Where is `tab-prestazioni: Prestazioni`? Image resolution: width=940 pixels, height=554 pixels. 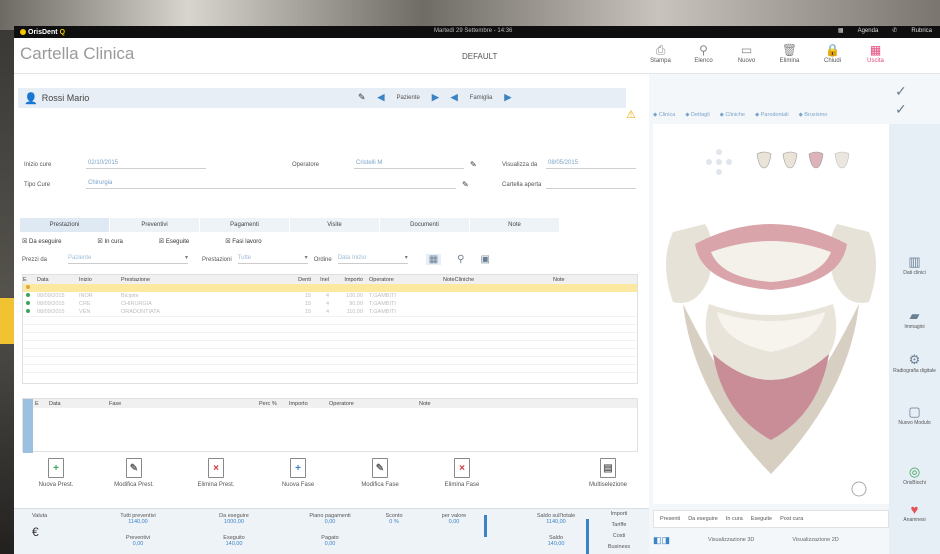 tab-prestazioni: Prestazioni is located at coordinates (65, 225).